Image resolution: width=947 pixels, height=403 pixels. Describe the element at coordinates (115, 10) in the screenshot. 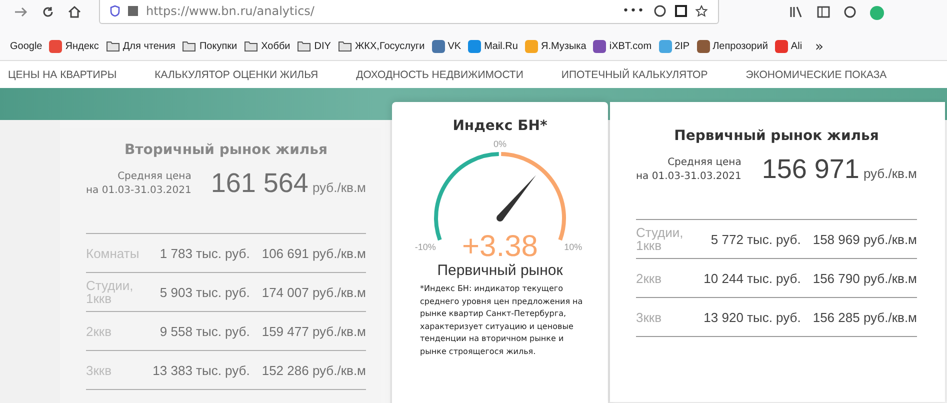

I see `shield-icon` at that location.